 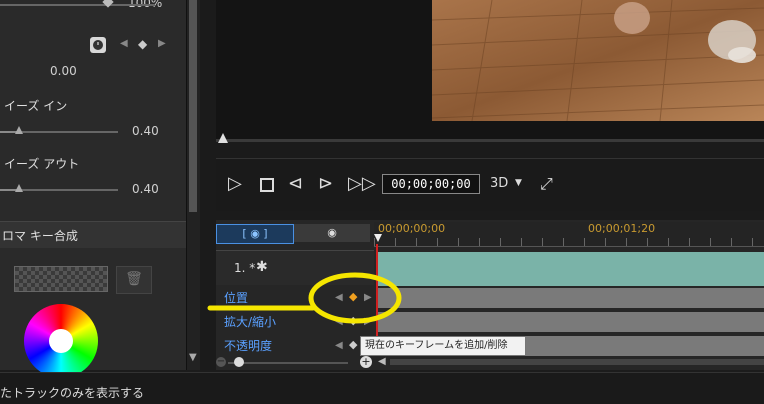 I want to click on color-wheel-center, so click(x=61, y=341).